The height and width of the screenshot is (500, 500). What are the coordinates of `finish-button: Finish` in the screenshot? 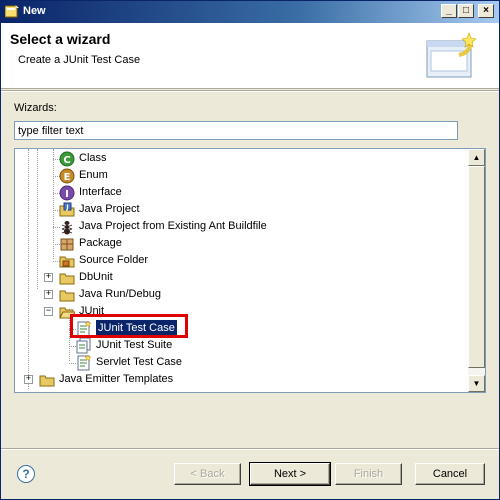 It's located at (368, 474).